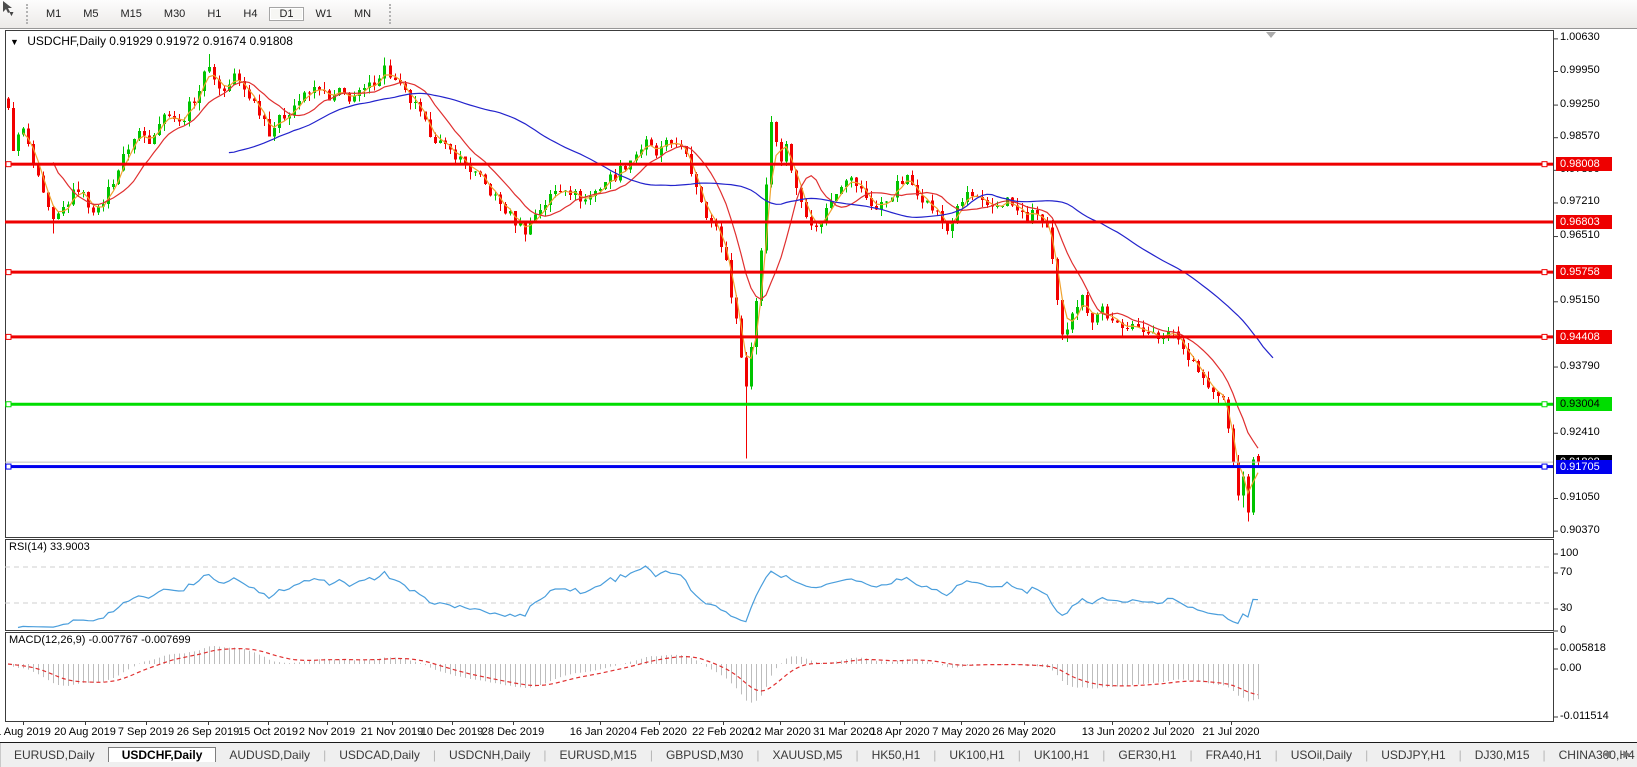 The height and width of the screenshot is (767, 1637). I want to click on chart-tab-hk50-h1: HK50,H1, so click(896, 755).